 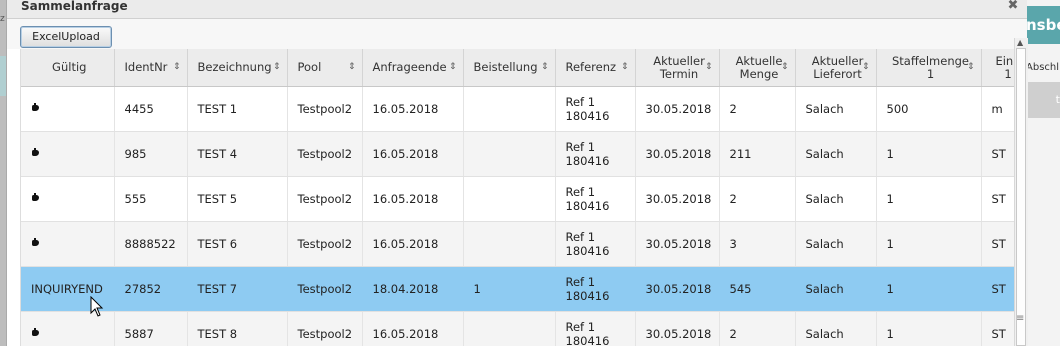 I want to click on column-header-gueltig: Gültig, so click(x=68, y=68).